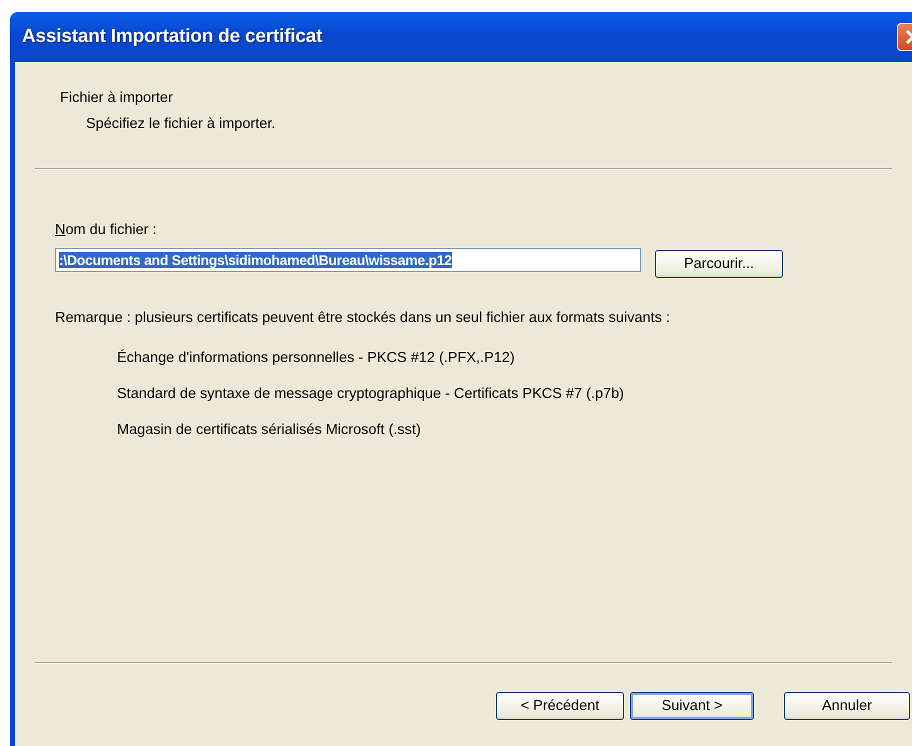 The width and height of the screenshot is (912, 746). What do you see at coordinates (117, 98) in the screenshot?
I see `page-title: Fichier à importer` at bounding box center [117, 98].